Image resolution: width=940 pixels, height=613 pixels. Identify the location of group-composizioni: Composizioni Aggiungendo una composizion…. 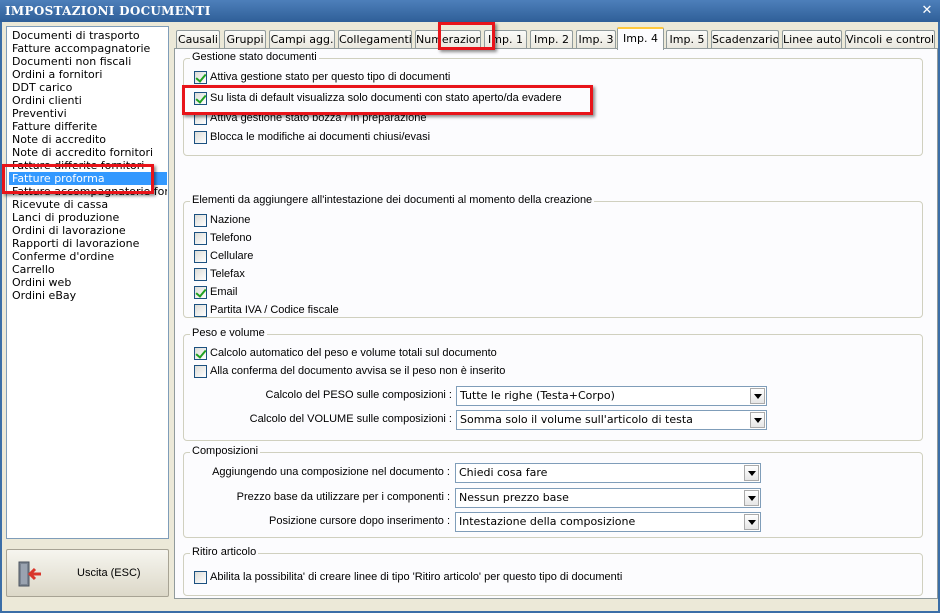
(553, 491).